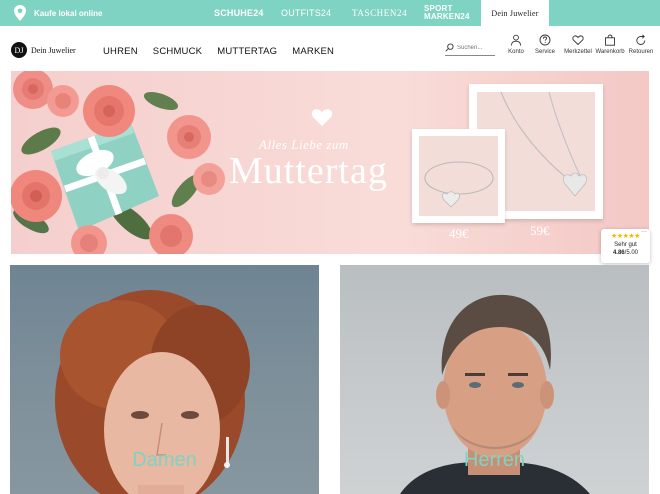  Describe the element at coordinates (494, 460) in the screenshot. I see `category-label-herren: Herren` at that location.